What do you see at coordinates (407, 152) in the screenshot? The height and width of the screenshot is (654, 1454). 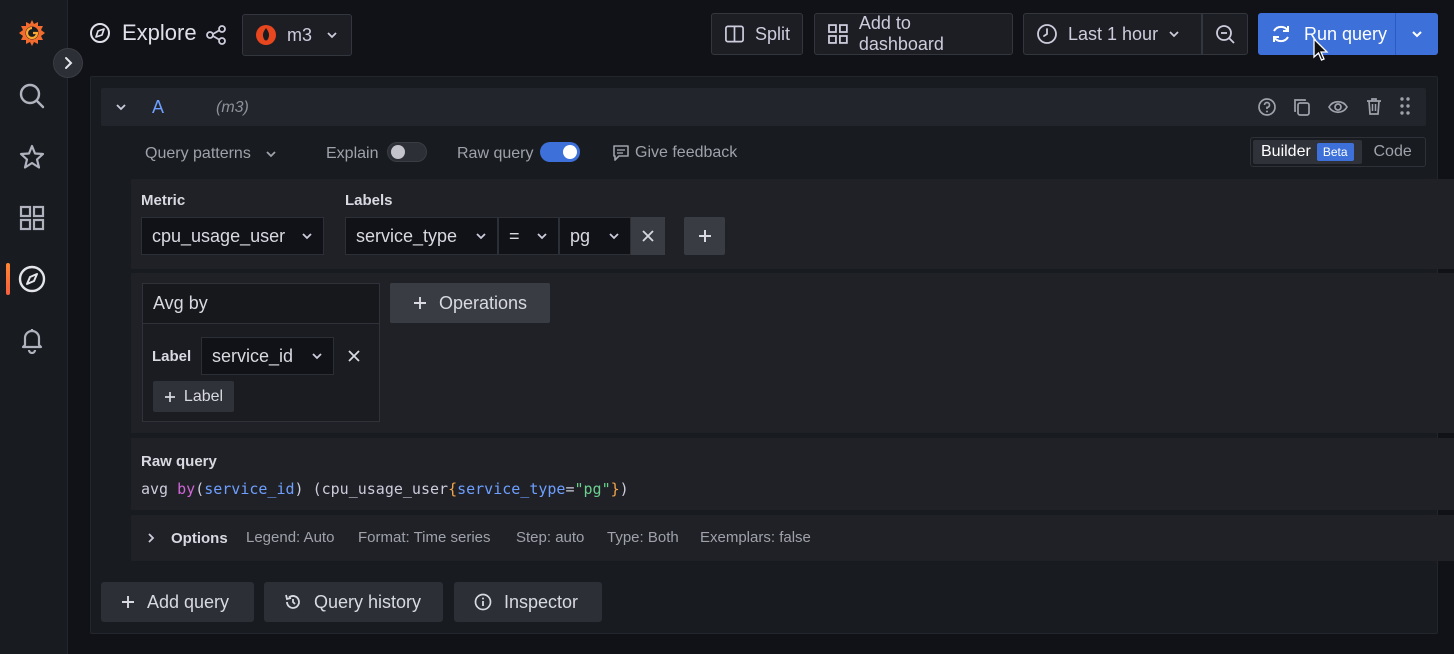 I see `explain-toggle` at bounding box center [407, 152].